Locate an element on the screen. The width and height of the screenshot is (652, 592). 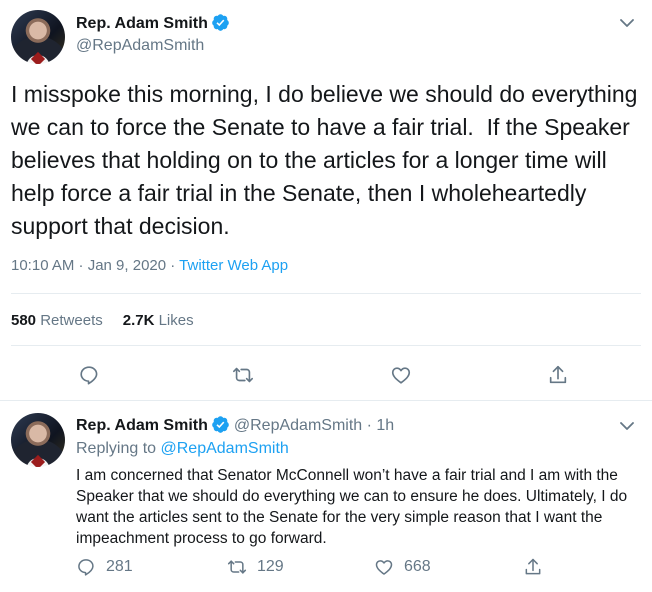
retweets-count: 580 is located at coordinates (24, 320).